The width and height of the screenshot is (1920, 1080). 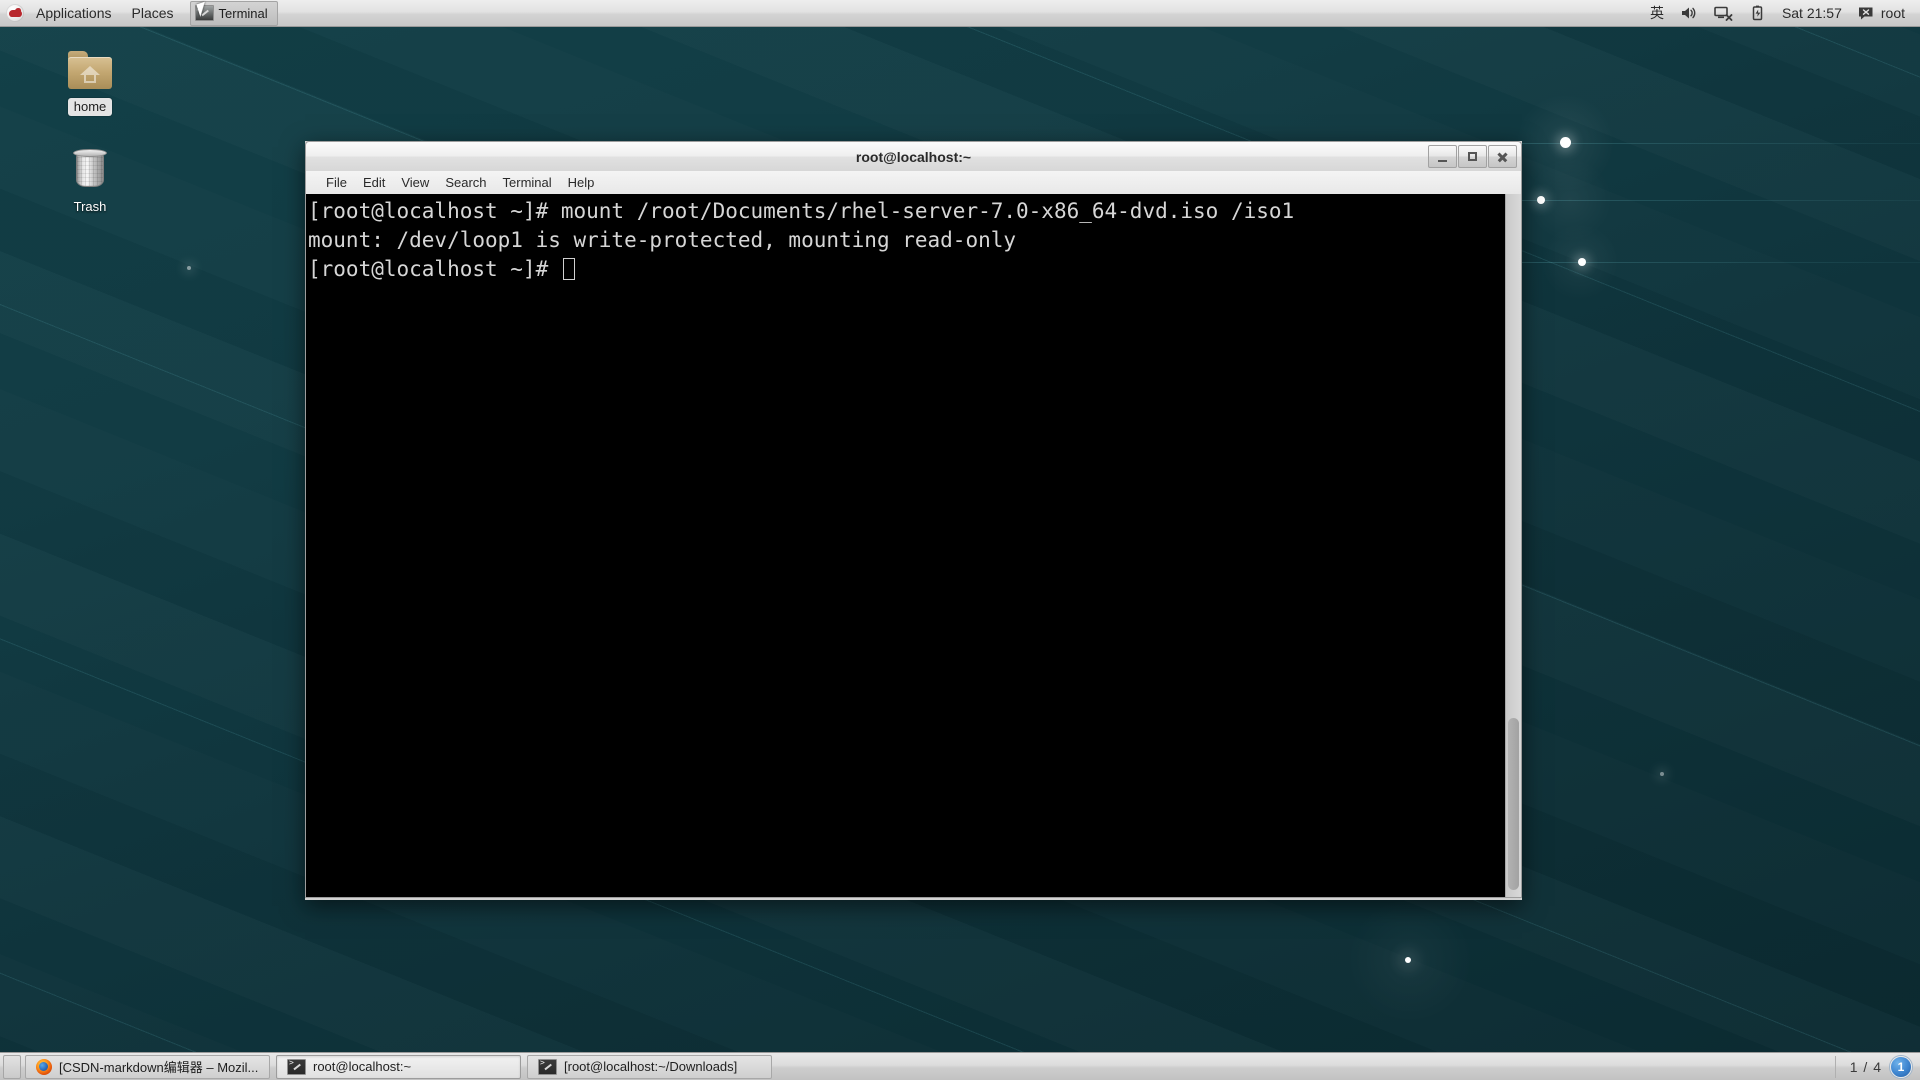 I want to click on volume-button, so click(x=1689, y=13).